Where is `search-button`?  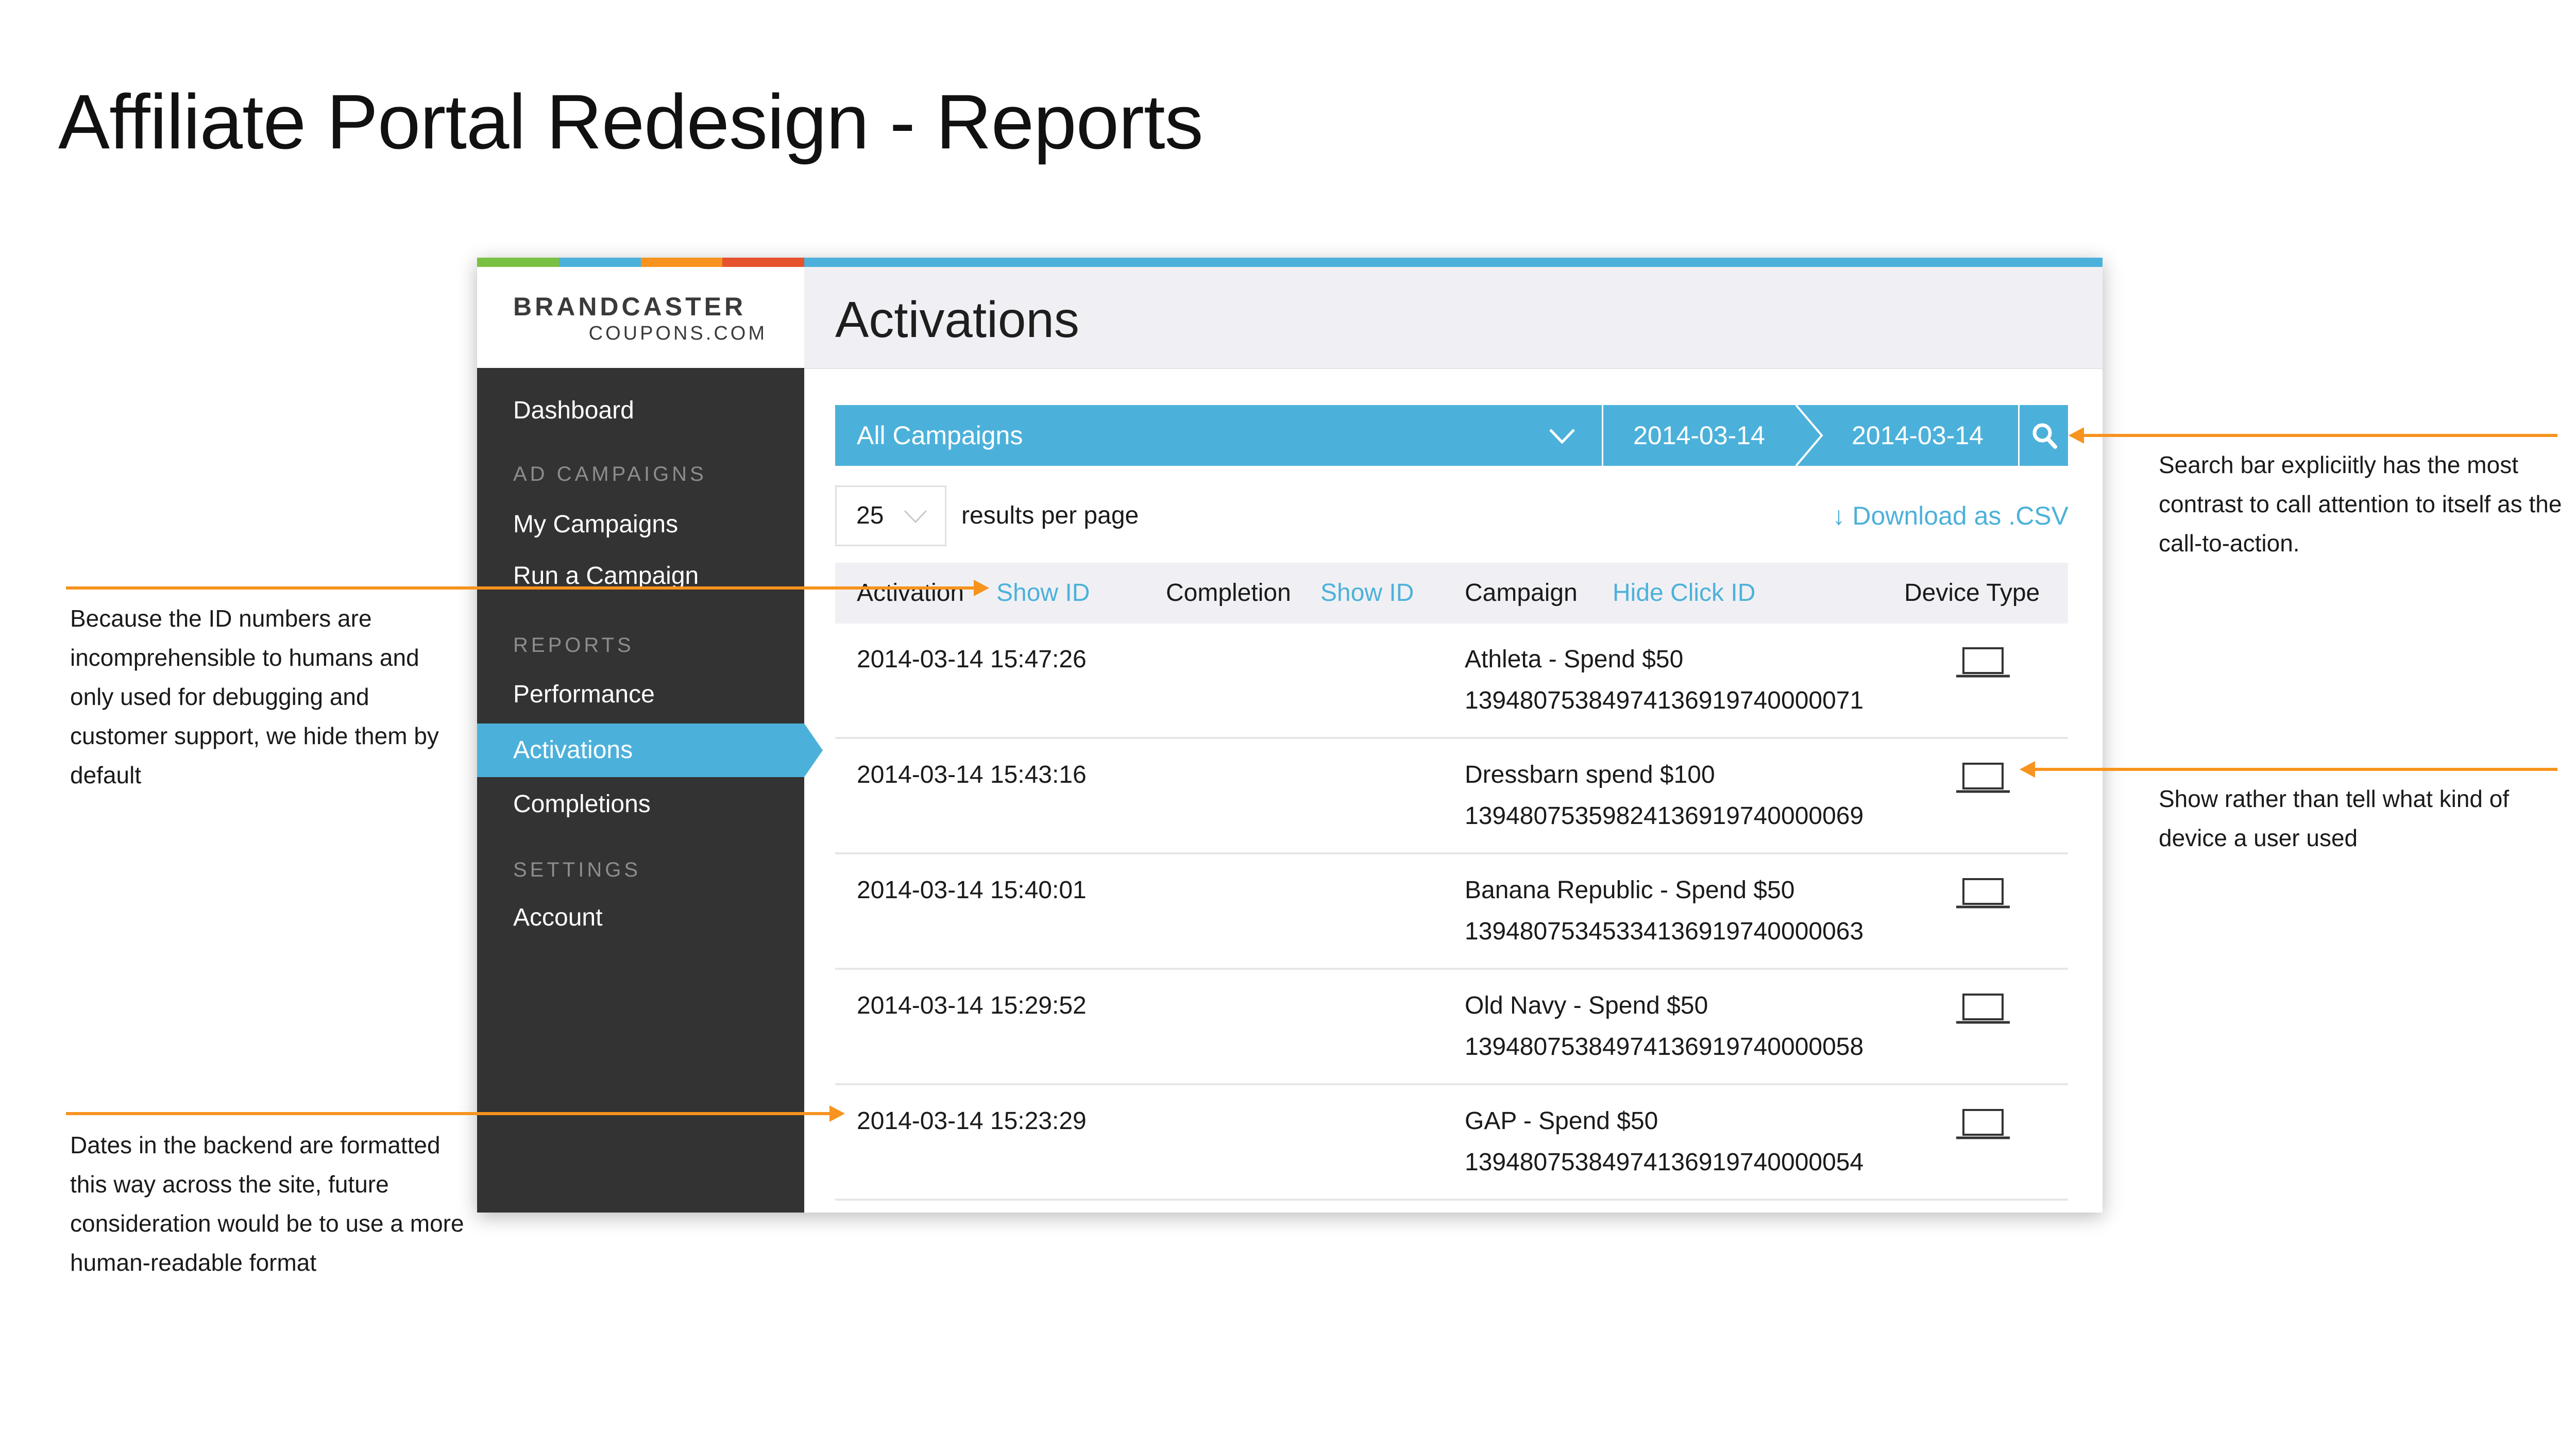
search-button is located at coordinates (2044, 435).